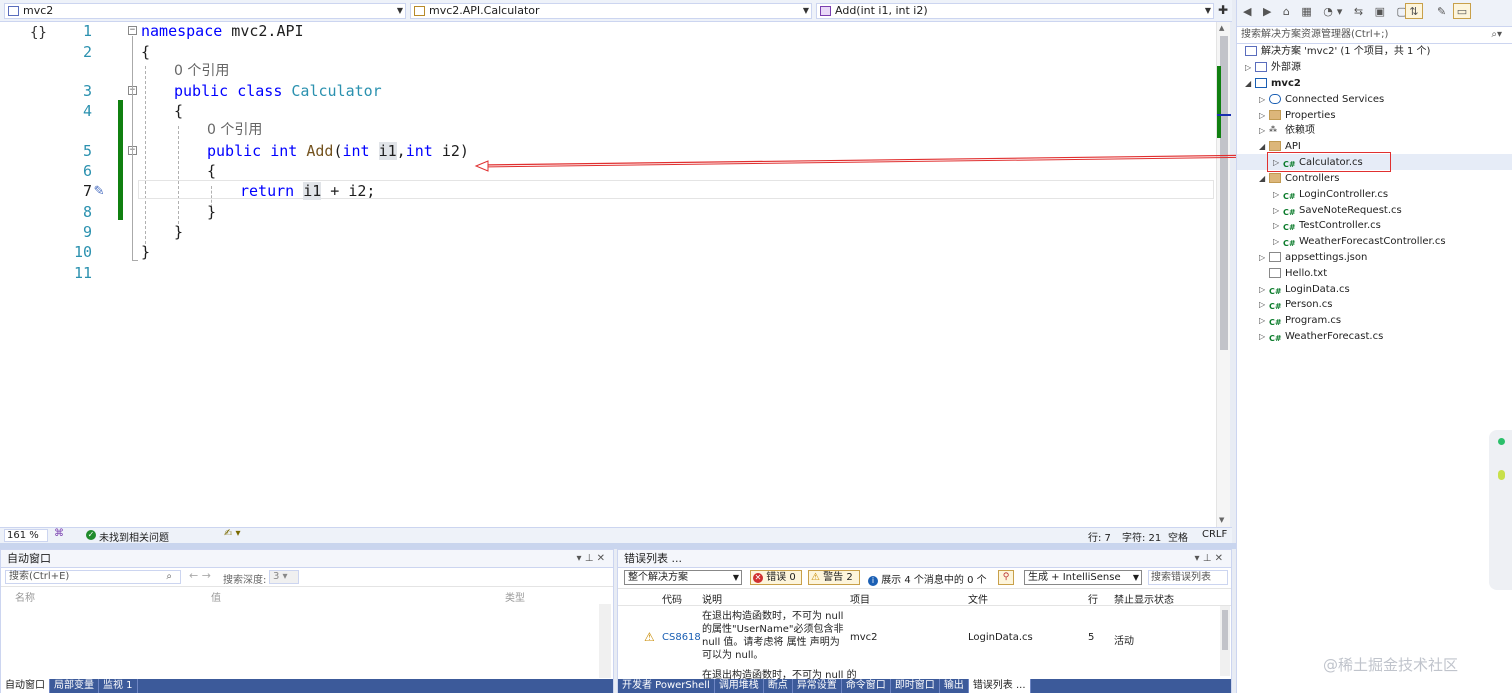 The width and height of the screenshot is (1512, 693). What do you see at coordinates (1141, 536) in the screenshot?
I see `column-indicator: 字符: 21` at bounding box center [1141, 536].